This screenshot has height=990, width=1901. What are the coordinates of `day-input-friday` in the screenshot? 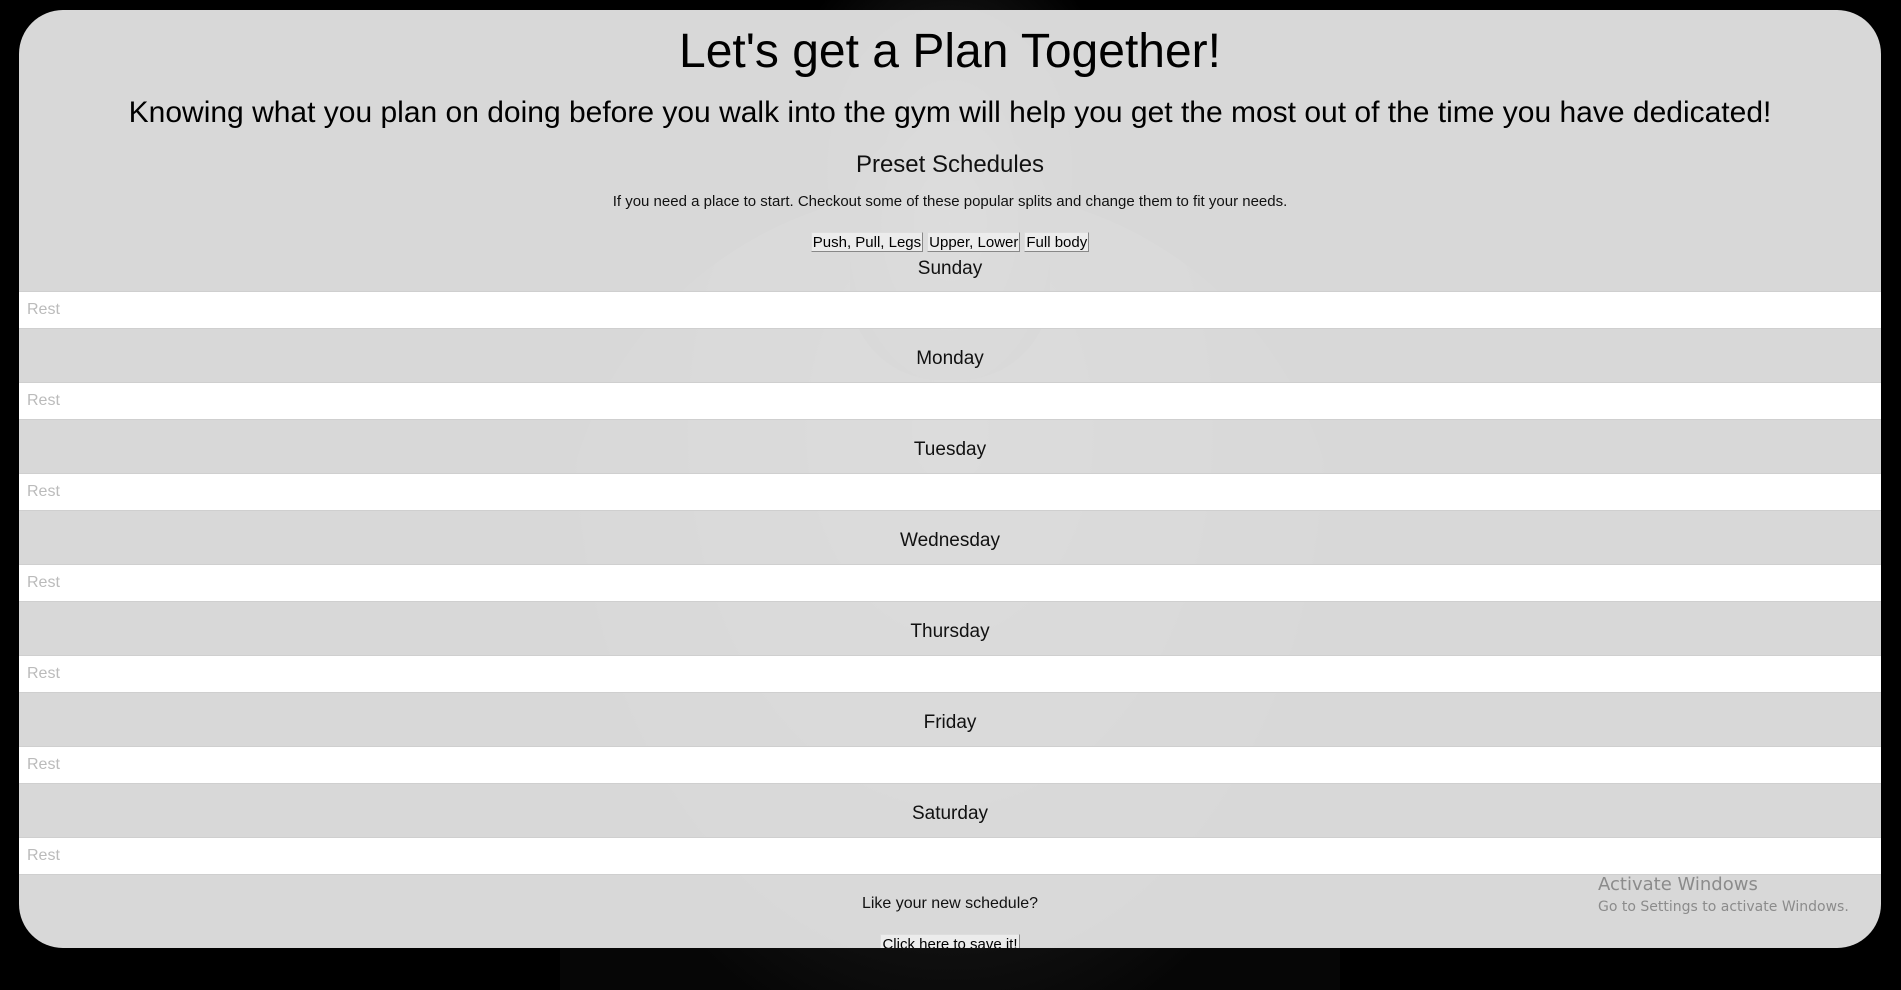 It's located at (950, 765).